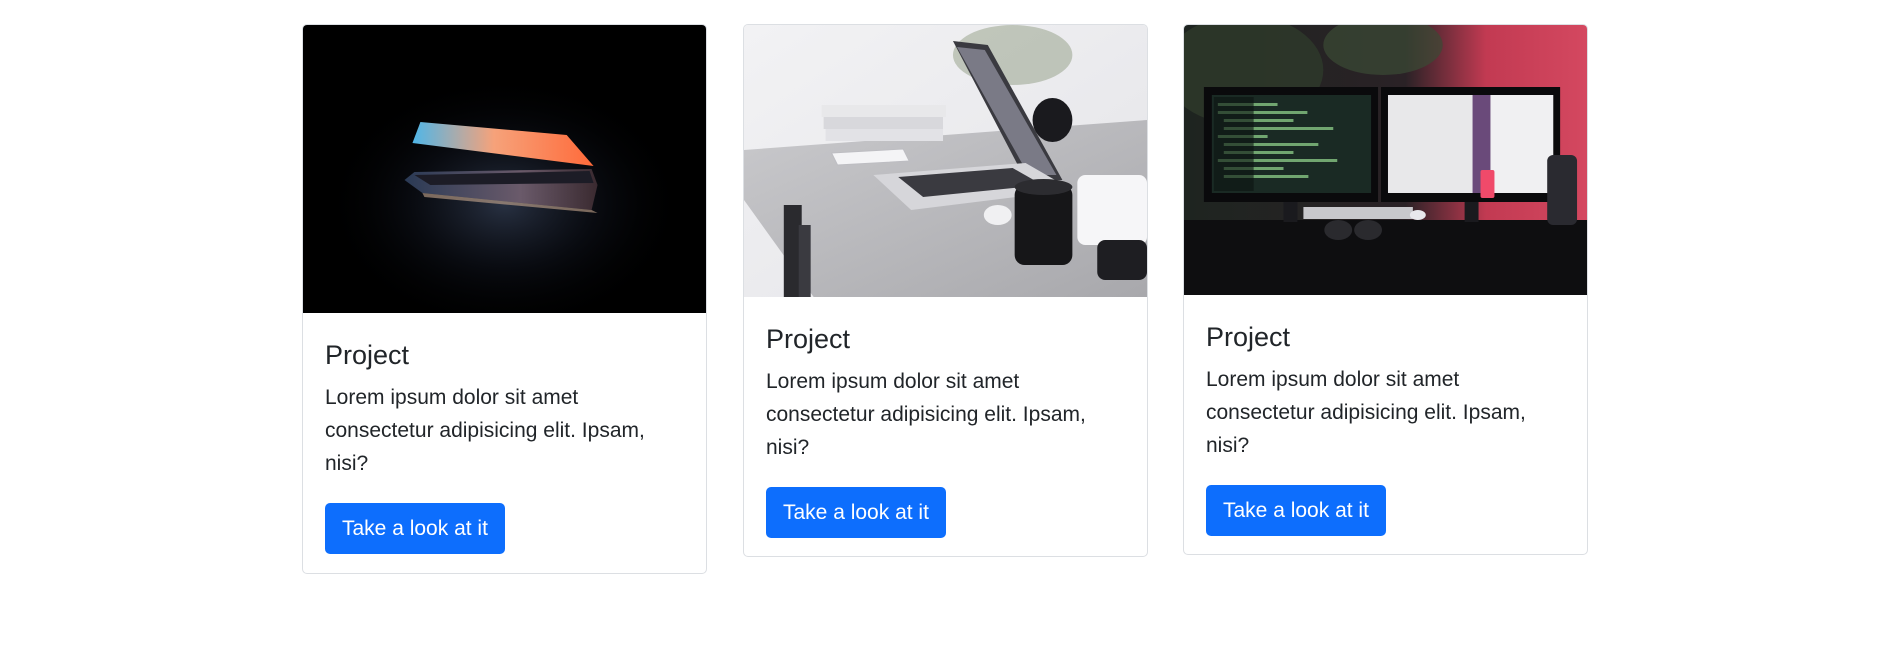 This screenshot has height=662, width=1896. What do you see at coordinates (945, 161) in the screenshot?
I see `desk-laptop-image` at bounding box center [945, 161].